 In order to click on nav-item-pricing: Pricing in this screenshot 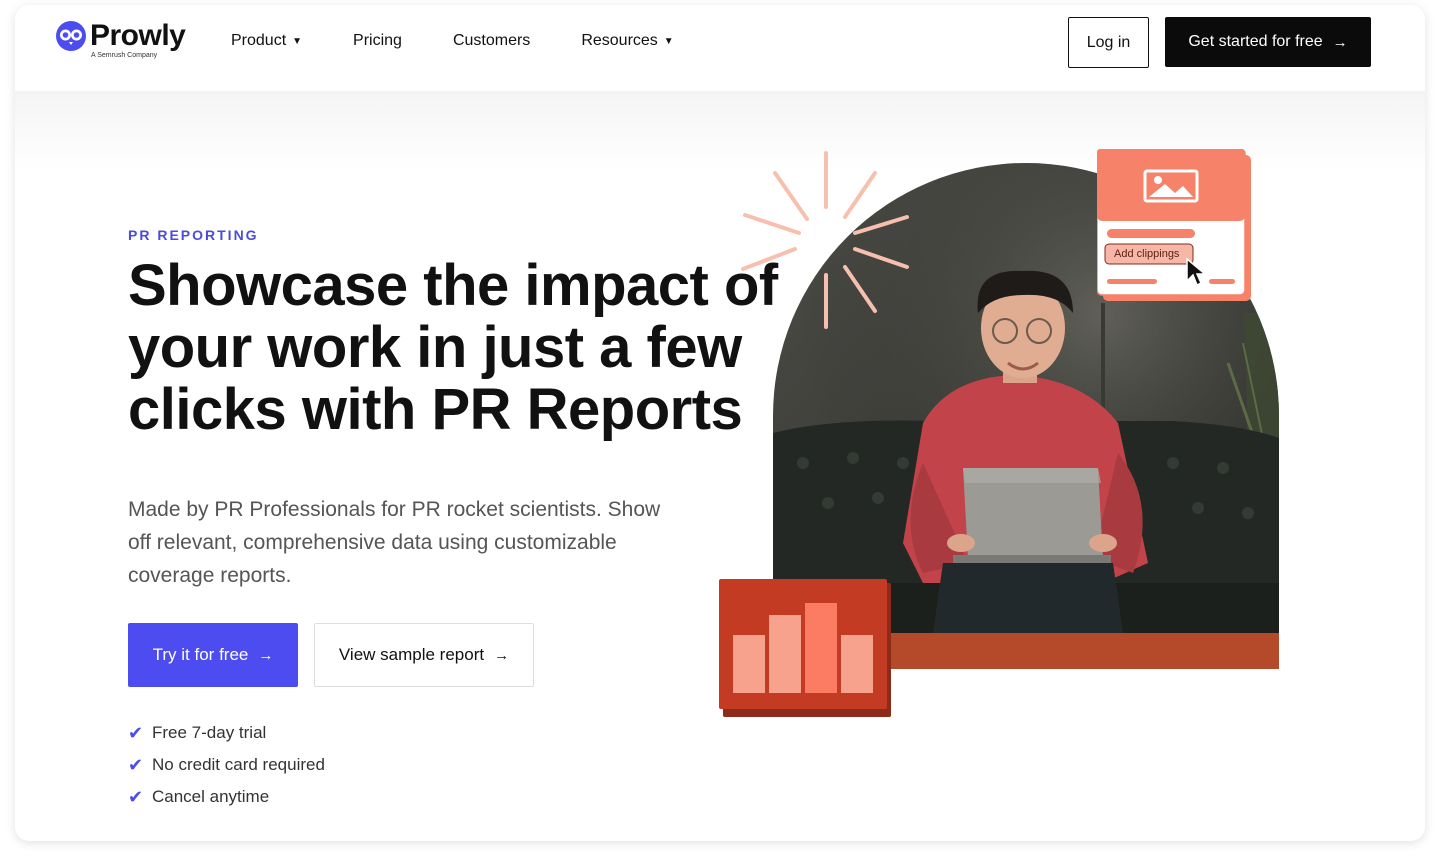, I will do `click(377, 41)`.